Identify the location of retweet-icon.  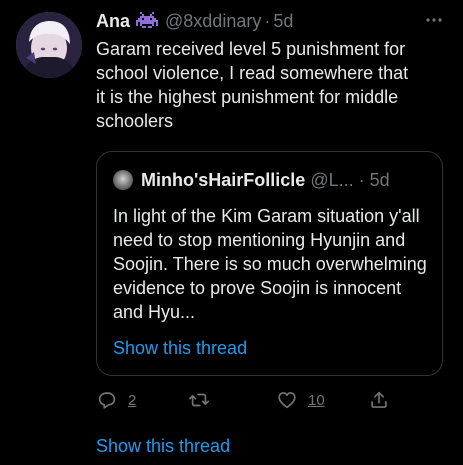
(199, 400).